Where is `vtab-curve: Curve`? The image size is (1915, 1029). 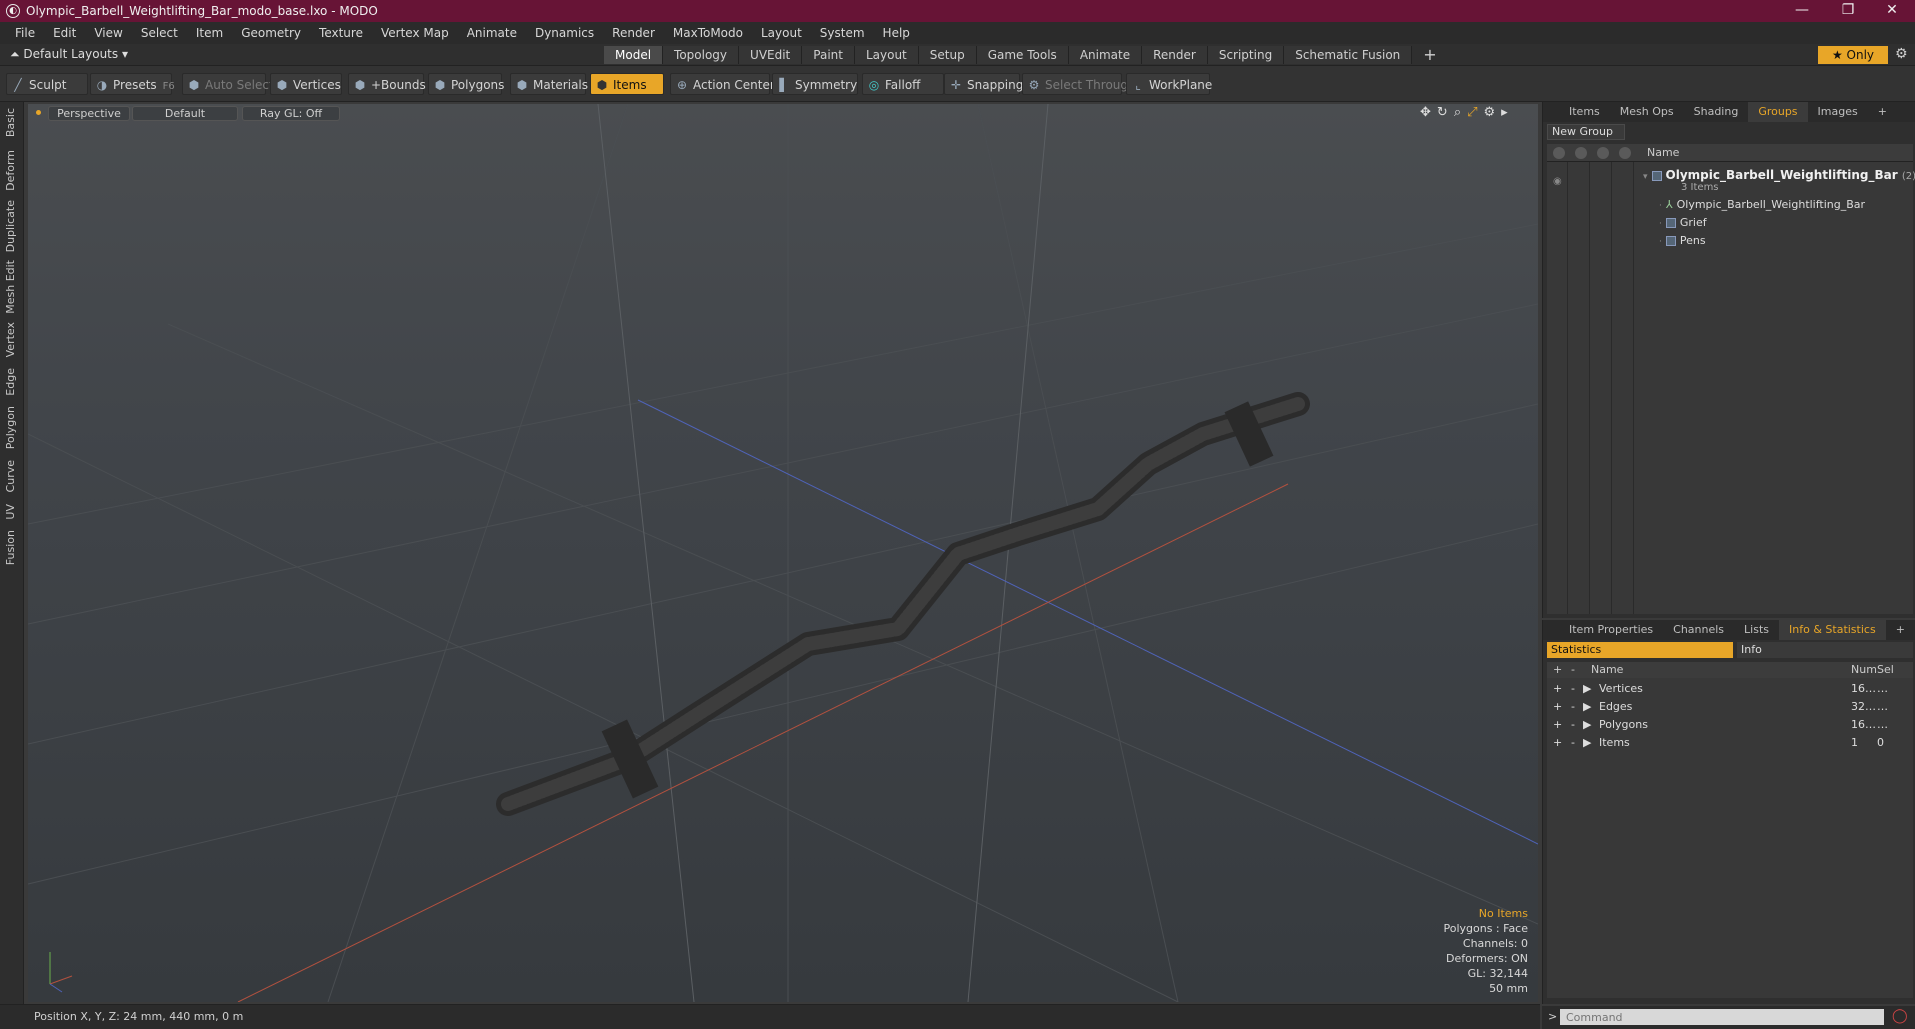
vtab-curve: Curve is located at coordinates (10, 476).